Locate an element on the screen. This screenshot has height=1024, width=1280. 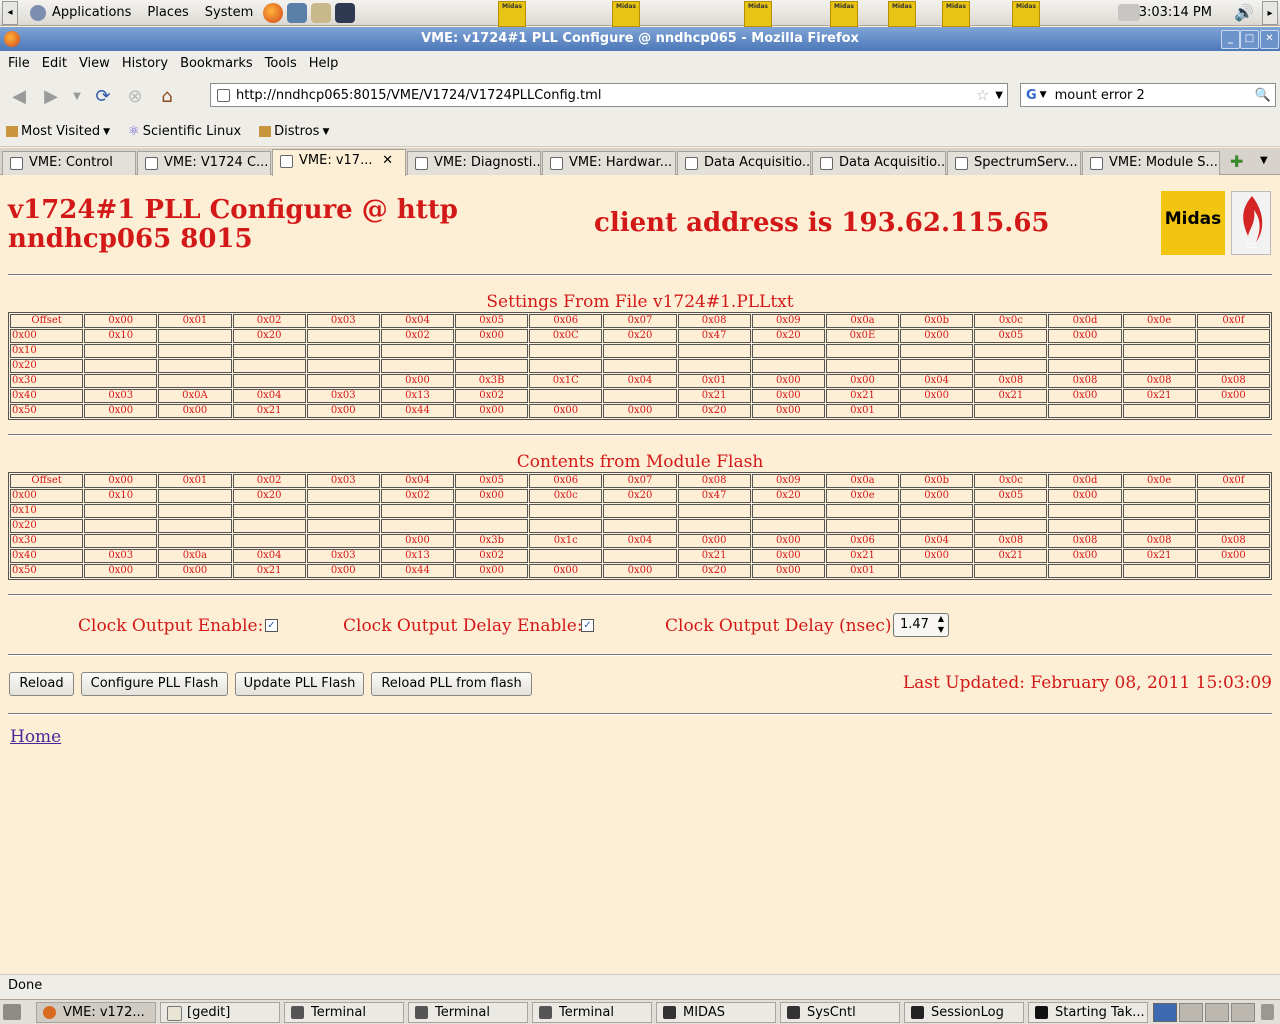
taskbar-item-syscntl: SysCntl is located at coordinates (840, 1012).